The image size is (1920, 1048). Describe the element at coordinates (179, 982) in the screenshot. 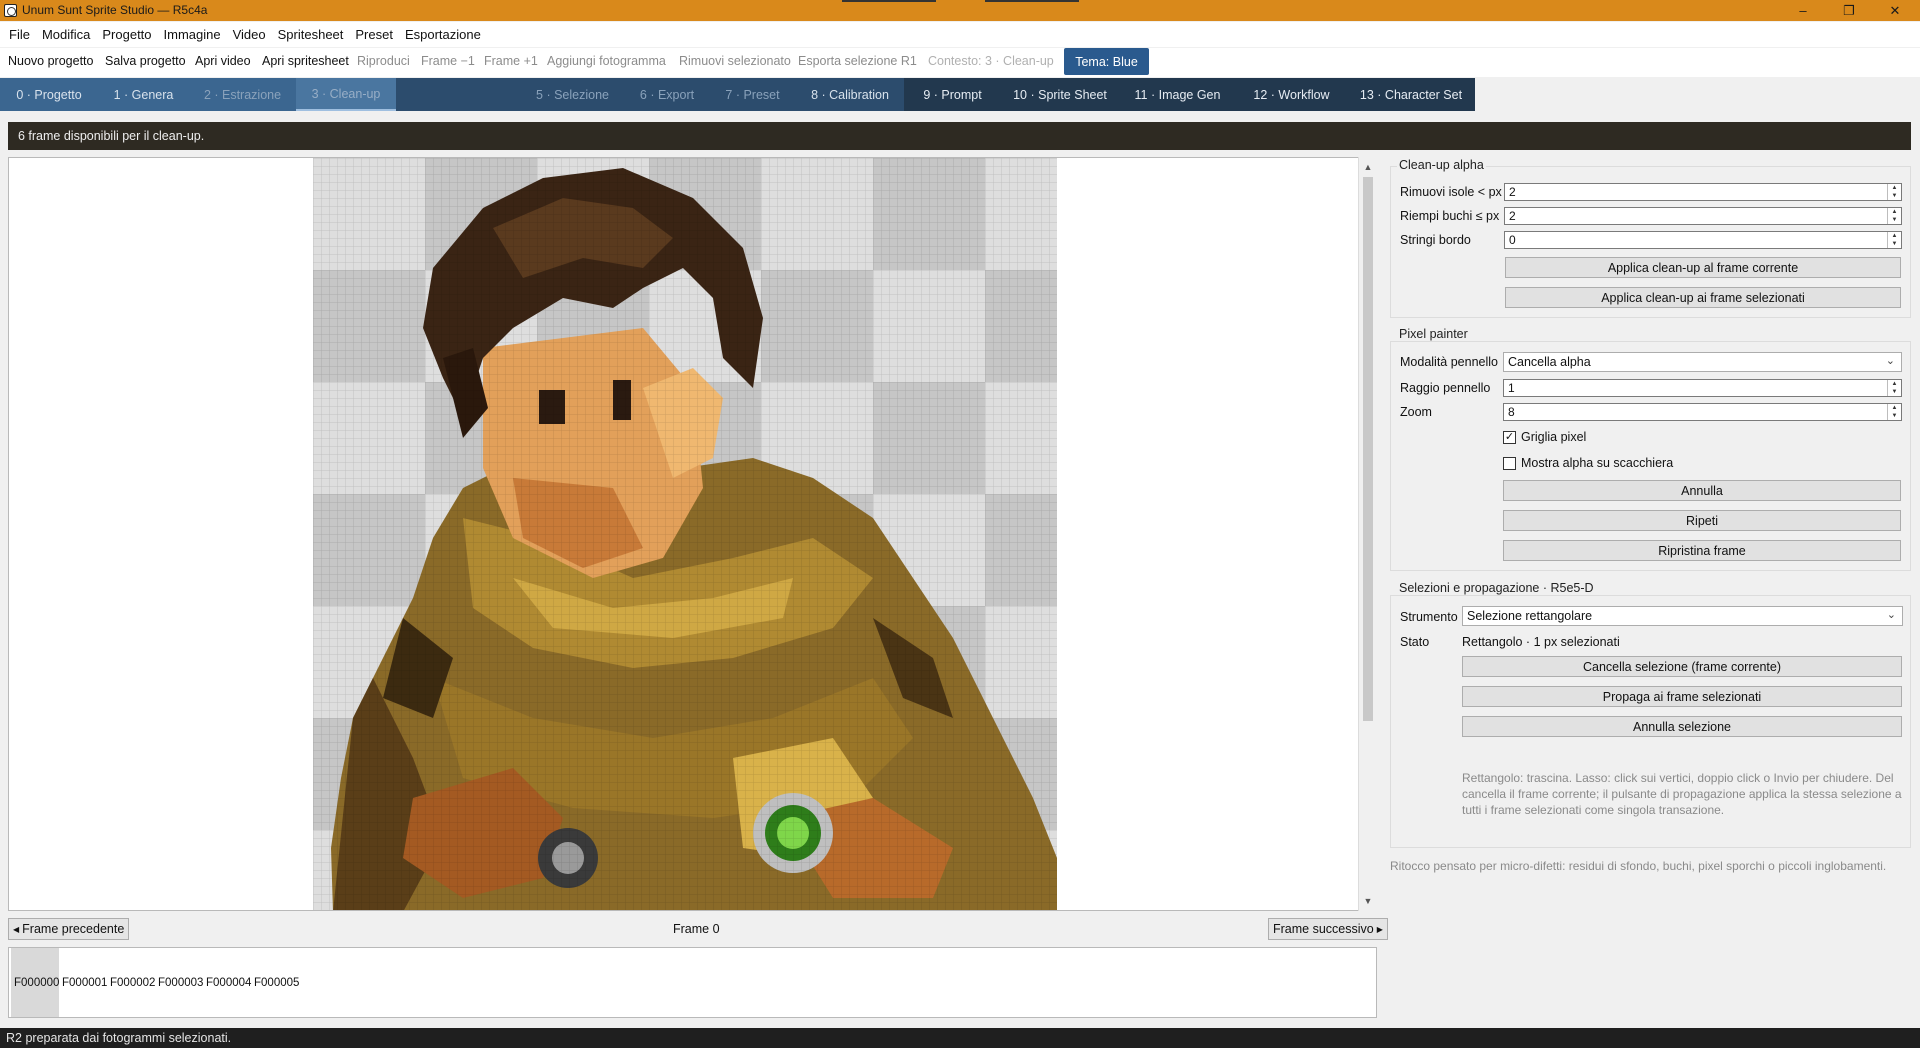

I see `list-item: F000003` at that location.